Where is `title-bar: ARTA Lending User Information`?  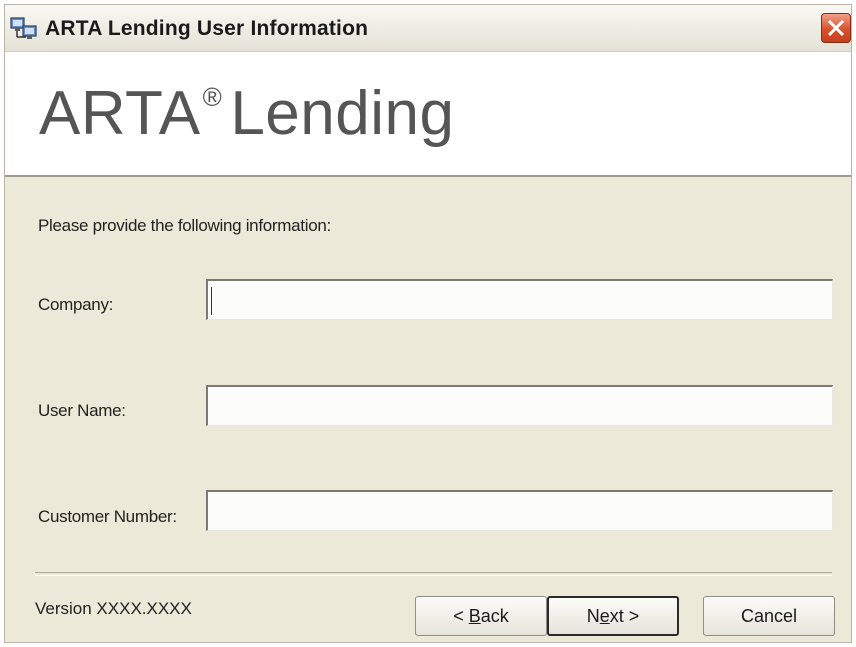
title-bar: ARTA Lending User Information is located at coordinates (428, 28).